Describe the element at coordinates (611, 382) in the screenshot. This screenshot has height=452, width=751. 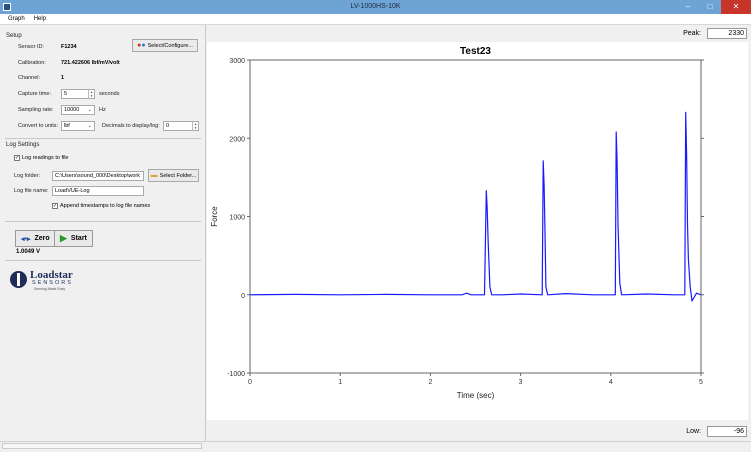
I see `x-tick-label: 4` at that location.